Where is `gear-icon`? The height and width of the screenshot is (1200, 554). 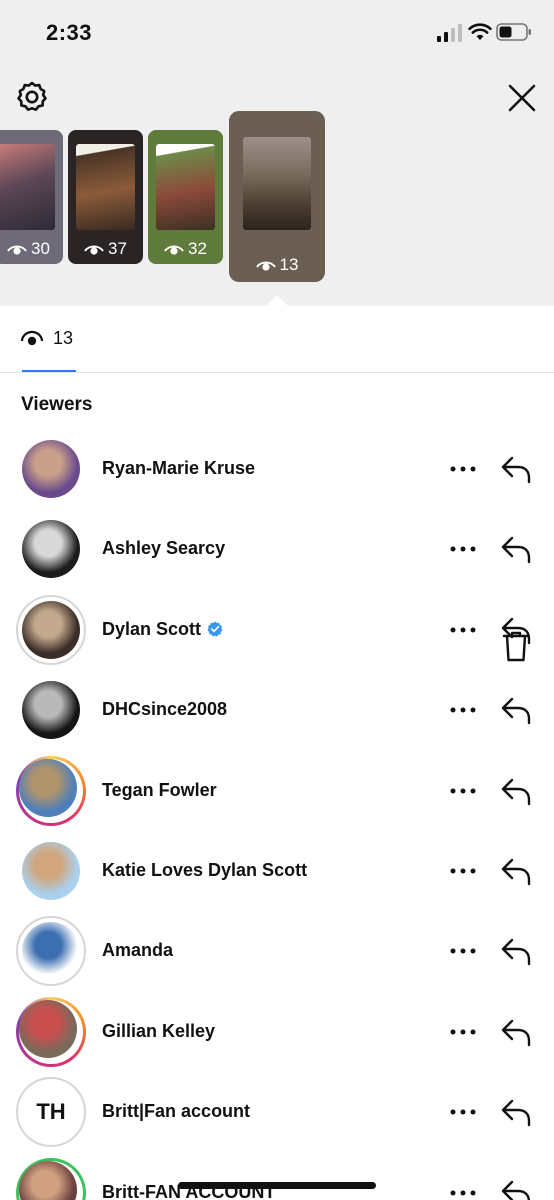
gear-icon is located at coordinates (32, 97).